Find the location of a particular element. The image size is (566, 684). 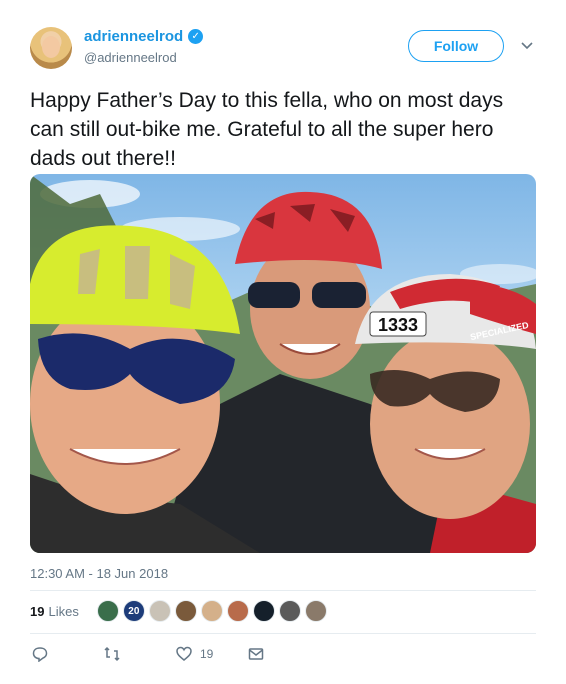

liker-avatar: 20 is located at coordinates (133, 611).